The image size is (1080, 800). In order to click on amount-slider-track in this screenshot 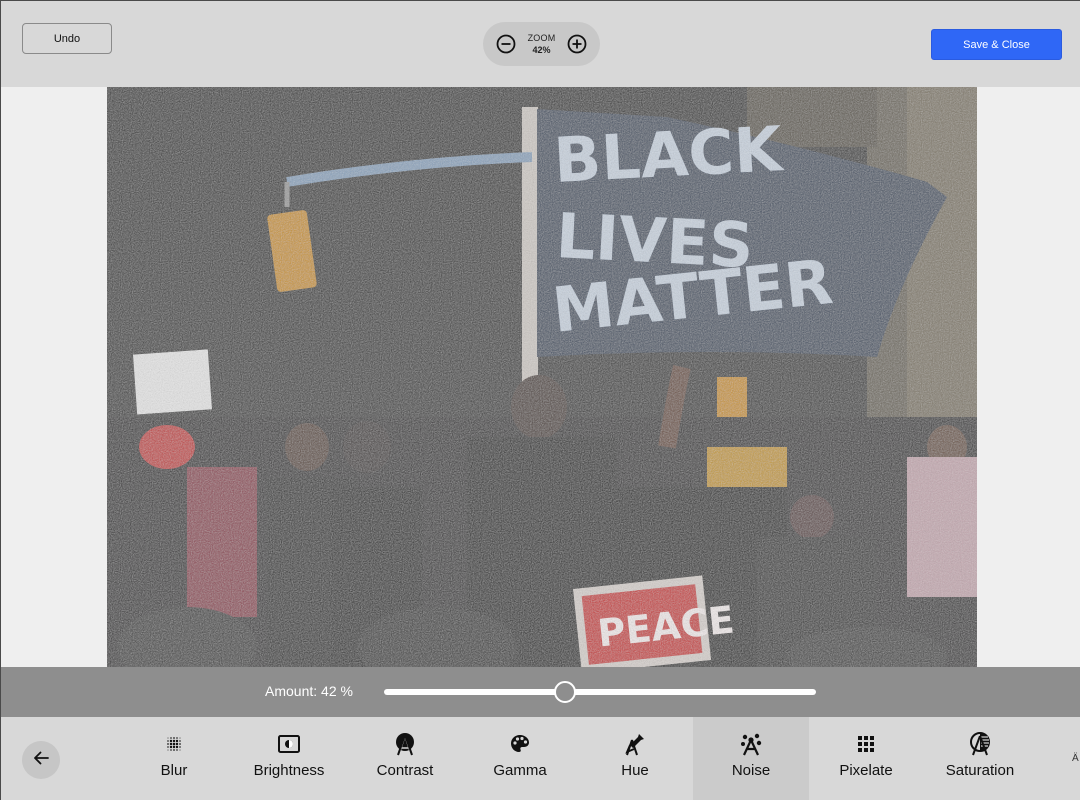, I will do `click(600, 692)`.